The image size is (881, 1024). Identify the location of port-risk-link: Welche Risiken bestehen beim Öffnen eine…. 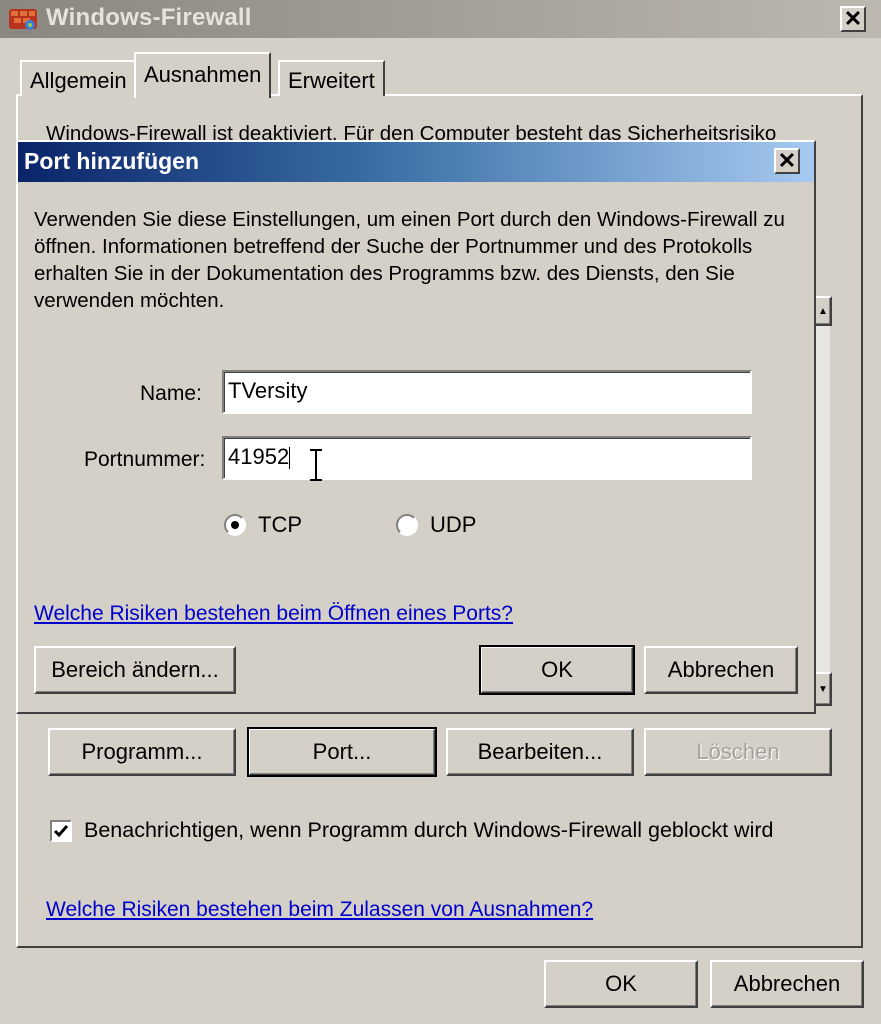
(273, 614).